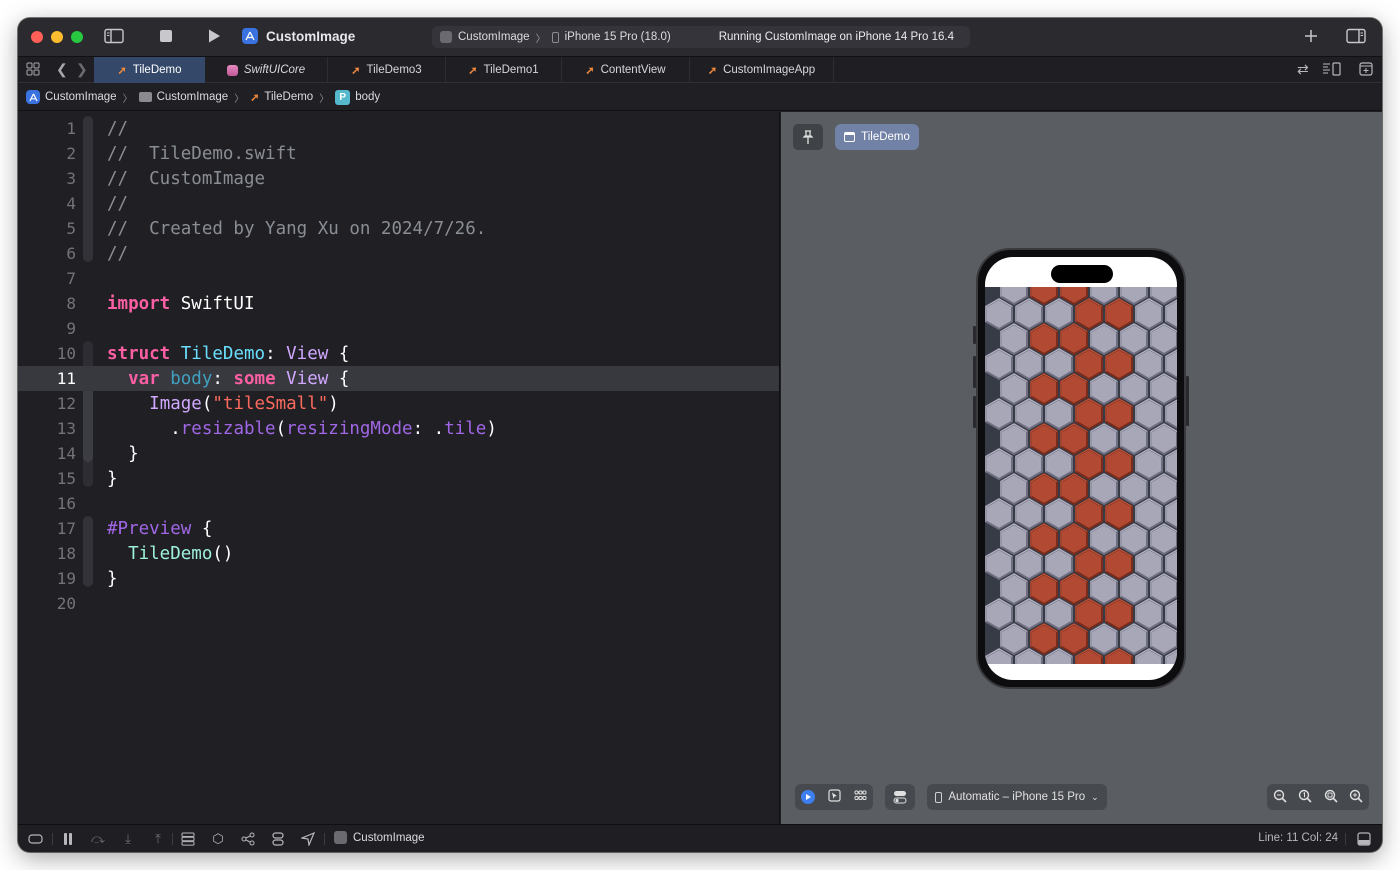 This screenshot has width=1400, height=870. I want to click on minimize-button, so click(57, 37).